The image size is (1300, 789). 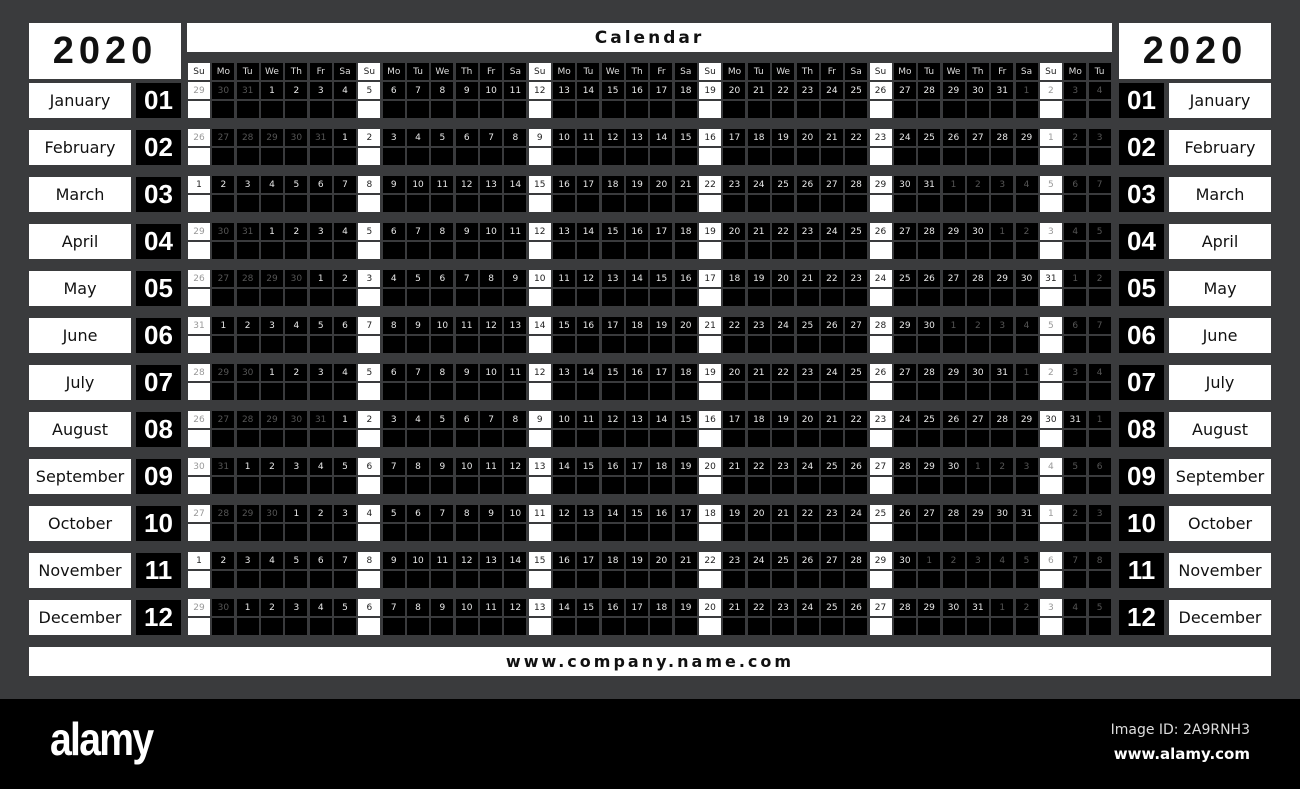 I want to click on day-cell: 27, so click(x=977, y=419).